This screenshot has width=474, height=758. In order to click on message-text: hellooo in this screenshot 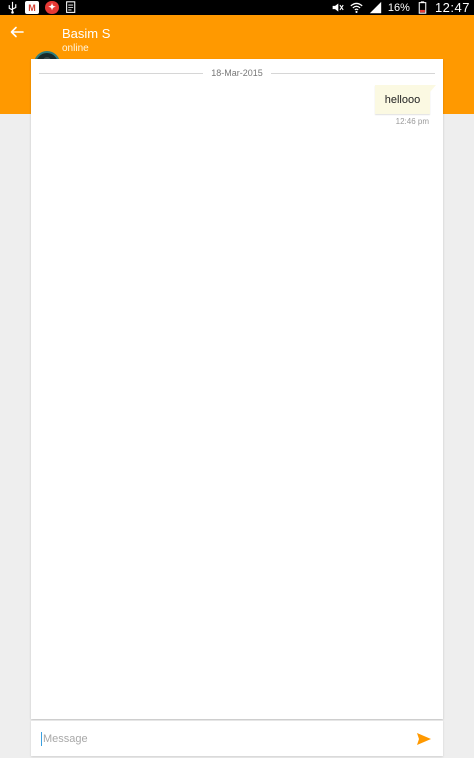, I will do `click(402, 99)`.